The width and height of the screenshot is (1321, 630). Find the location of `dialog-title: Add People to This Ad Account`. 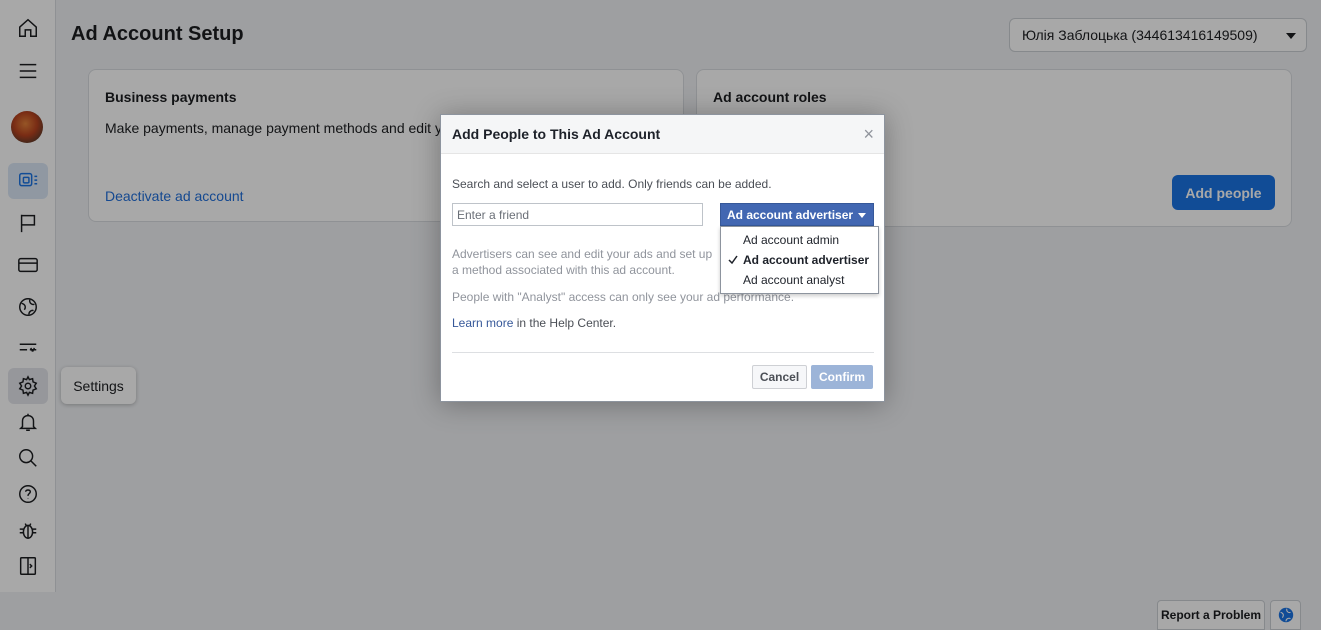

dialog-title: Add People to This Ad Account is located at coordinates (556, 134).